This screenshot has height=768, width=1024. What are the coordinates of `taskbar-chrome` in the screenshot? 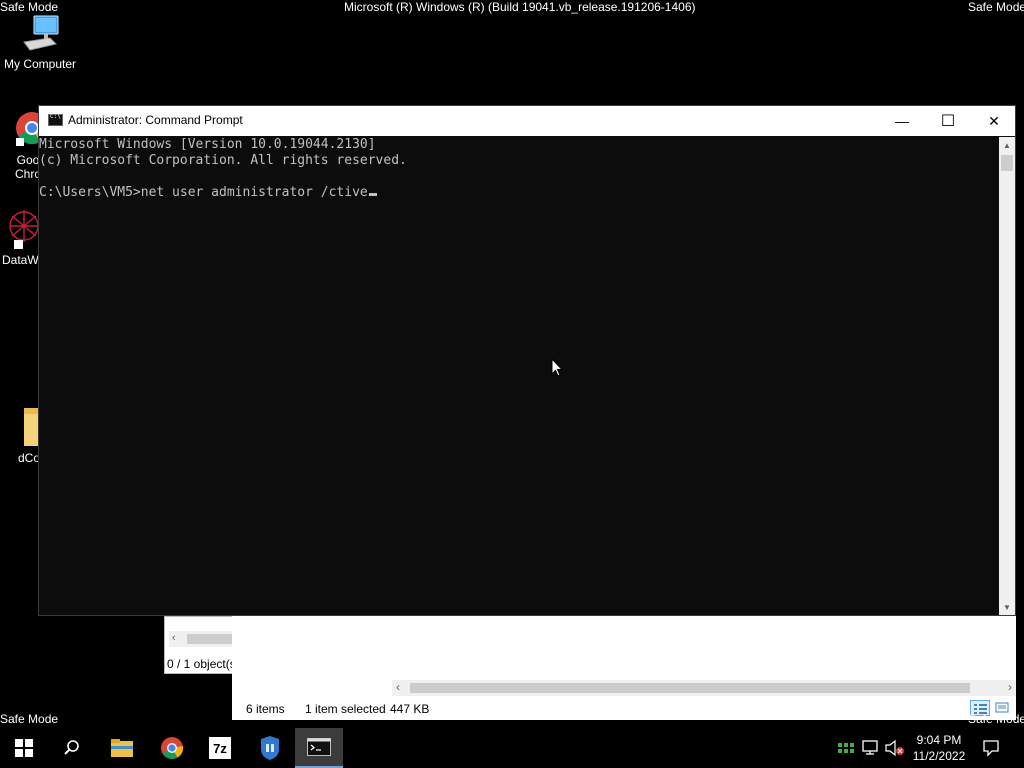 It's located at (172, 748).